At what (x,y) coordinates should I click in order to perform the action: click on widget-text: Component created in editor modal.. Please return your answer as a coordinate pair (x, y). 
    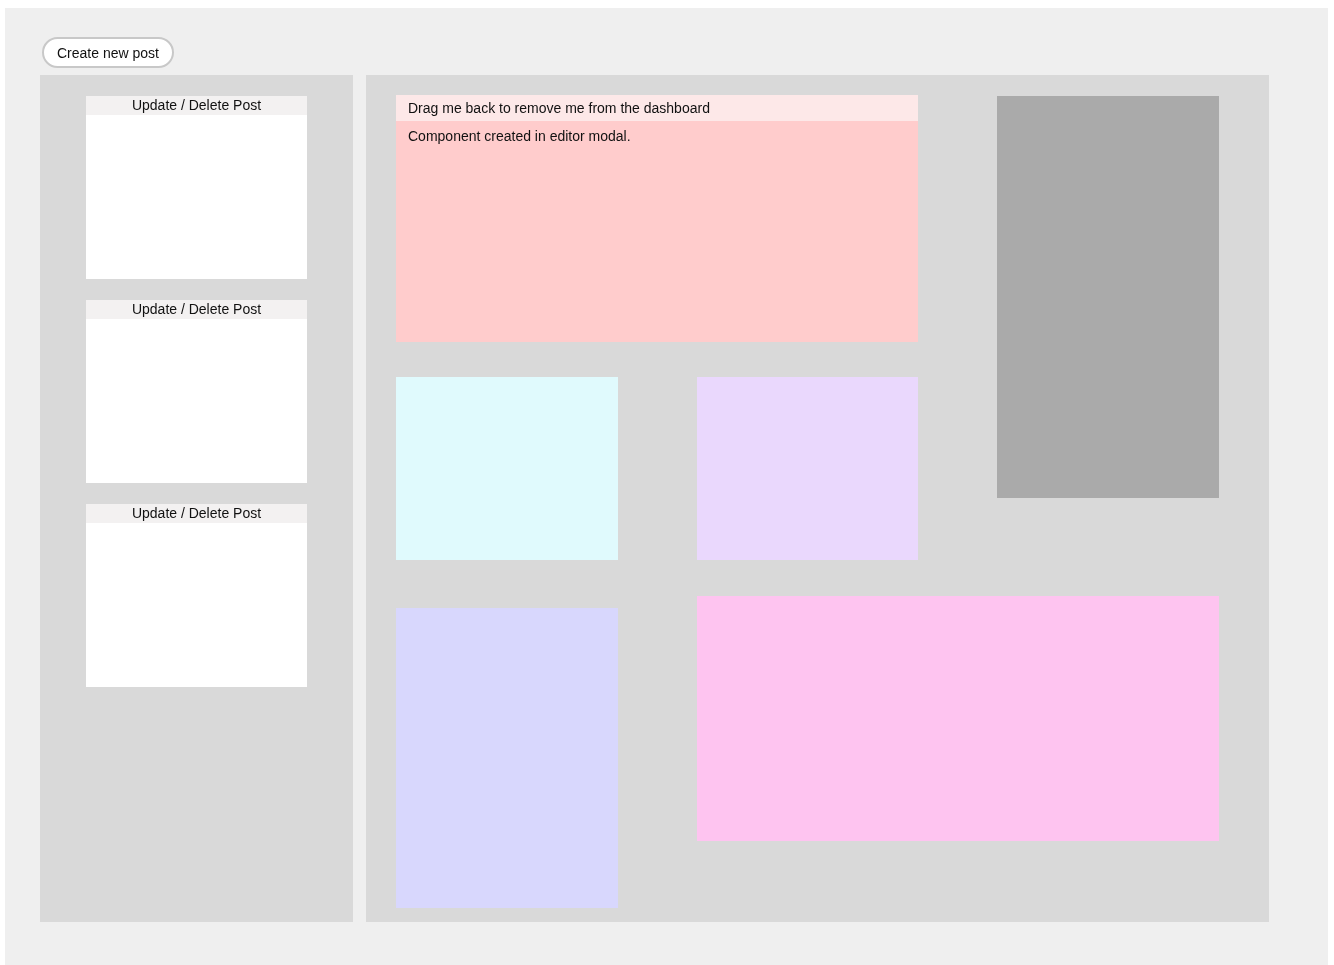
    Looking at the image, I should click on (519, 136).